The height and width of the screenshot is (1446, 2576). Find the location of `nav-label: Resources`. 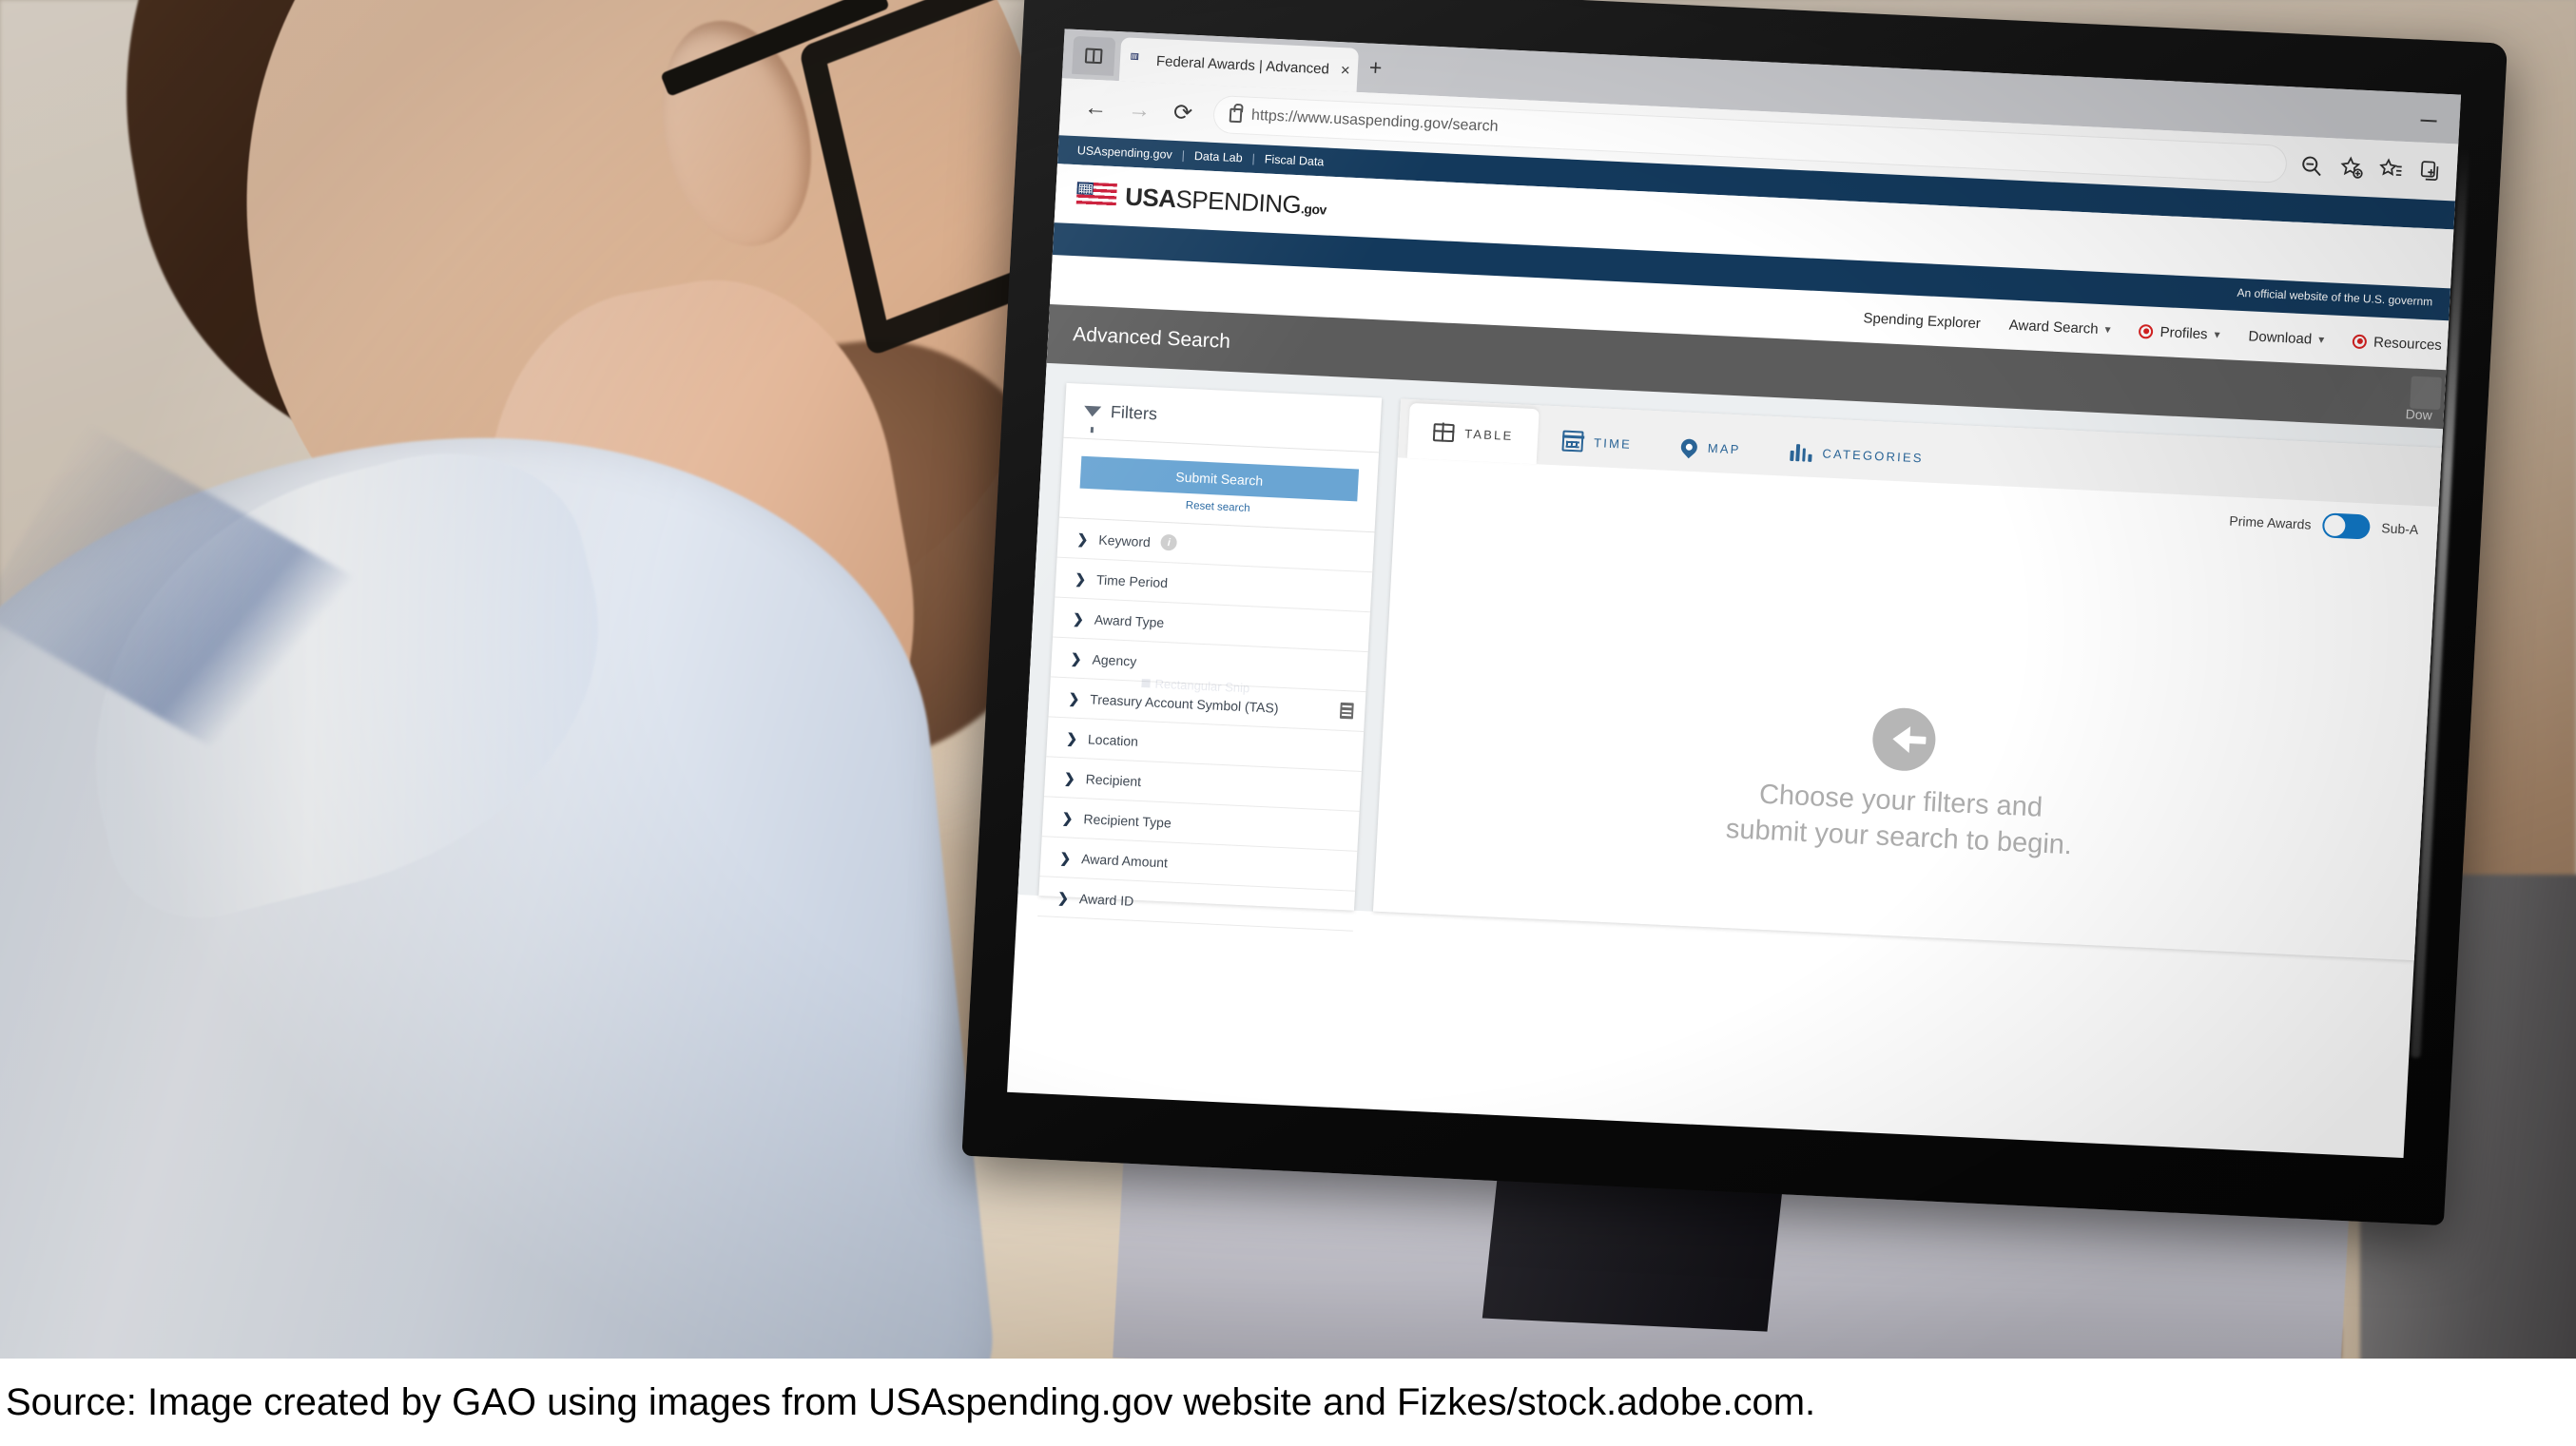

nav-label: Resources is located at coordinates (2408, 344).